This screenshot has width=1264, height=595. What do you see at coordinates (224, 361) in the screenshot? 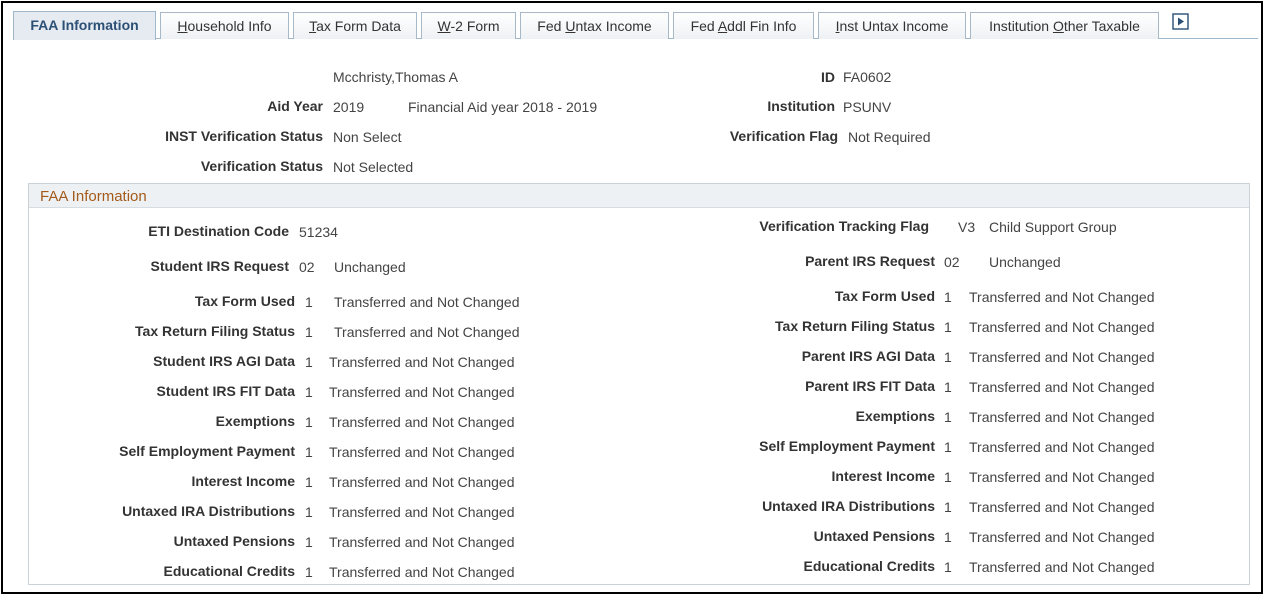
I see `left-row-label: Student IRS AGI Data` at bounding box center [224, 361].